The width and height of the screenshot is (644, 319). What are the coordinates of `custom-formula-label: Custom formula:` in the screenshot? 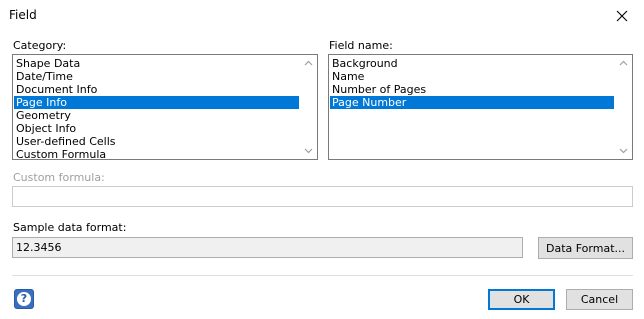 It's located at (59, 177).